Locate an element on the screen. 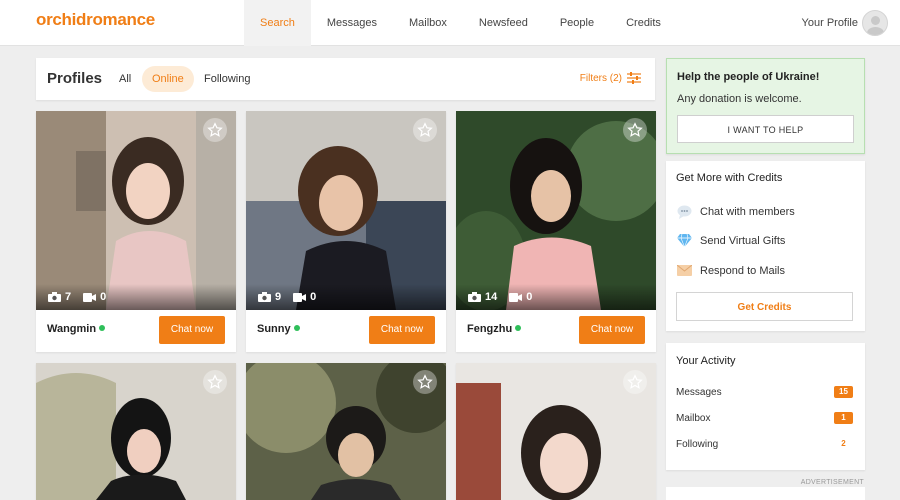  sliders-icon is located at coordinates (634, 78).